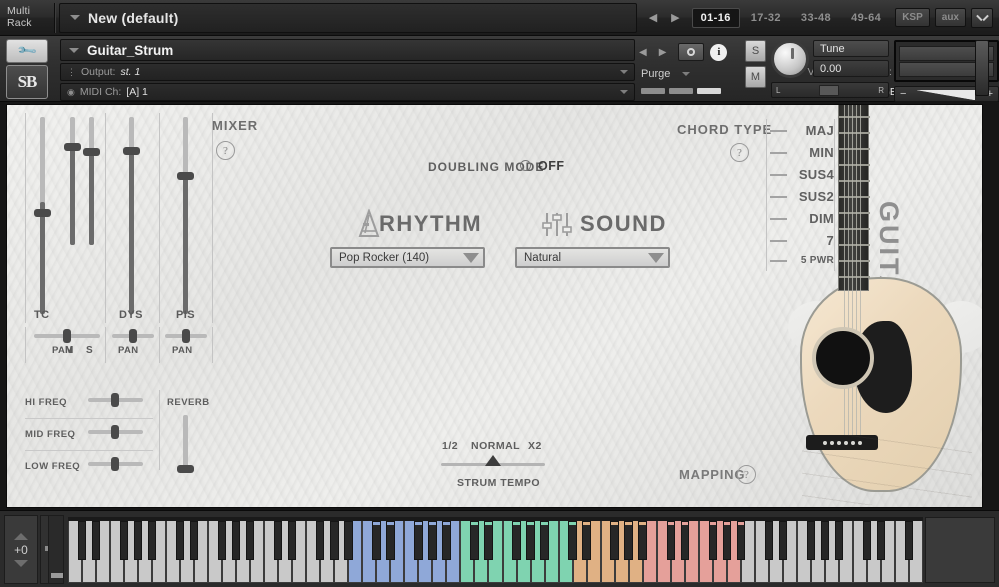 The width and height of the screenshot is (999, 587). Describe the element at coordinates (653, 17) in the screenshot. I see `prev-preset-button: ◀` at that location.